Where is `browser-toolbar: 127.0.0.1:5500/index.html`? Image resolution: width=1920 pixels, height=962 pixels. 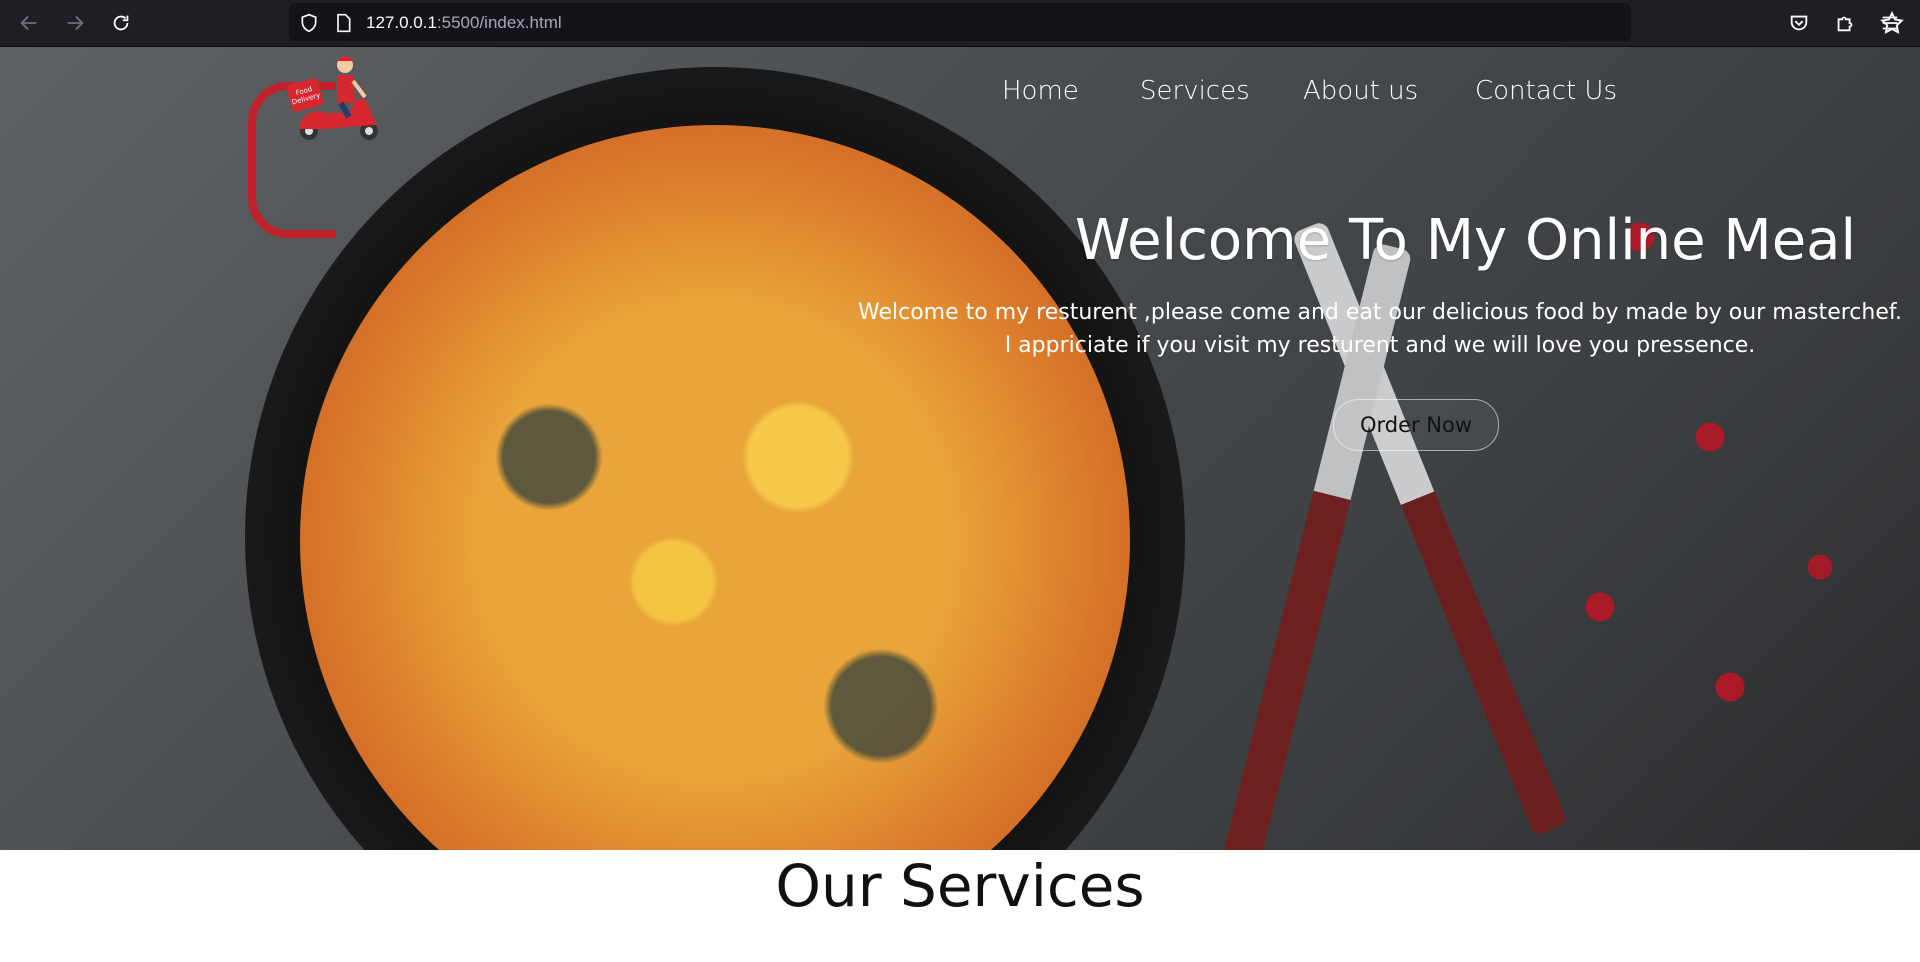 browser-toolbar: 127.0.0.1:5500/index.html is located at coordinates (960, 23).